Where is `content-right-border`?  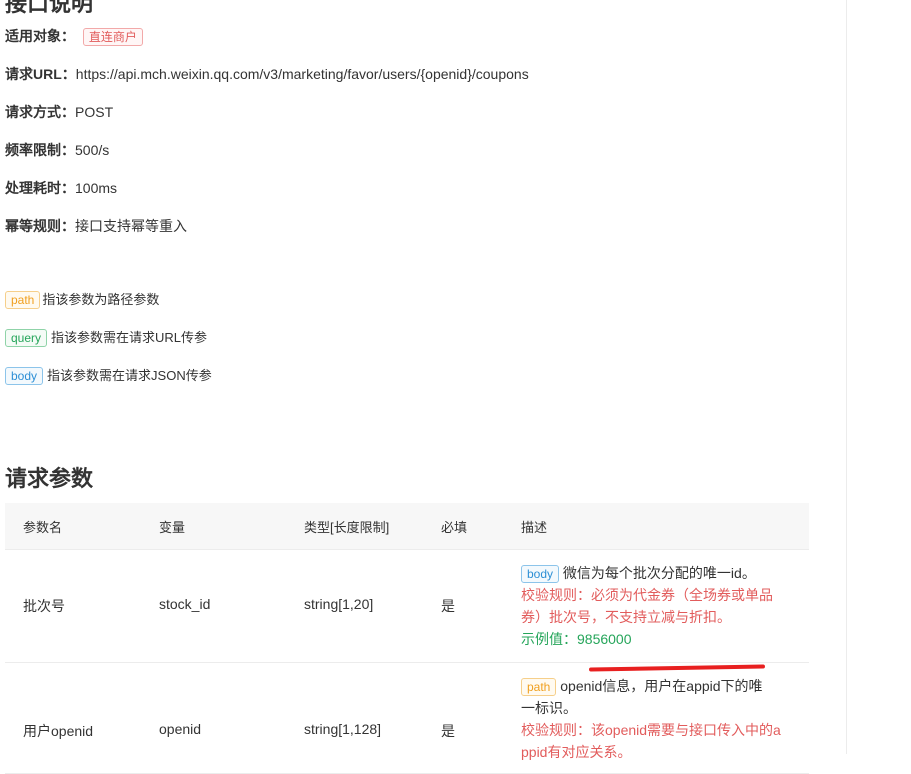
content-right-border is located at coordinates (846, 377).